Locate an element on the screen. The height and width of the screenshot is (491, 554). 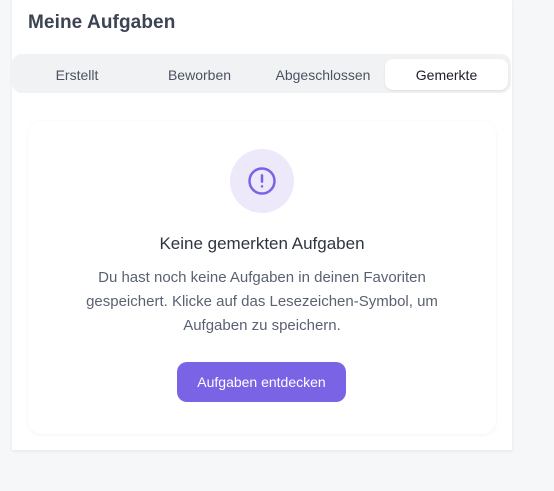
tab-bar: Erstellt Beworben Abgeschlossen Gemerkte is located at coordinates (261, 73).